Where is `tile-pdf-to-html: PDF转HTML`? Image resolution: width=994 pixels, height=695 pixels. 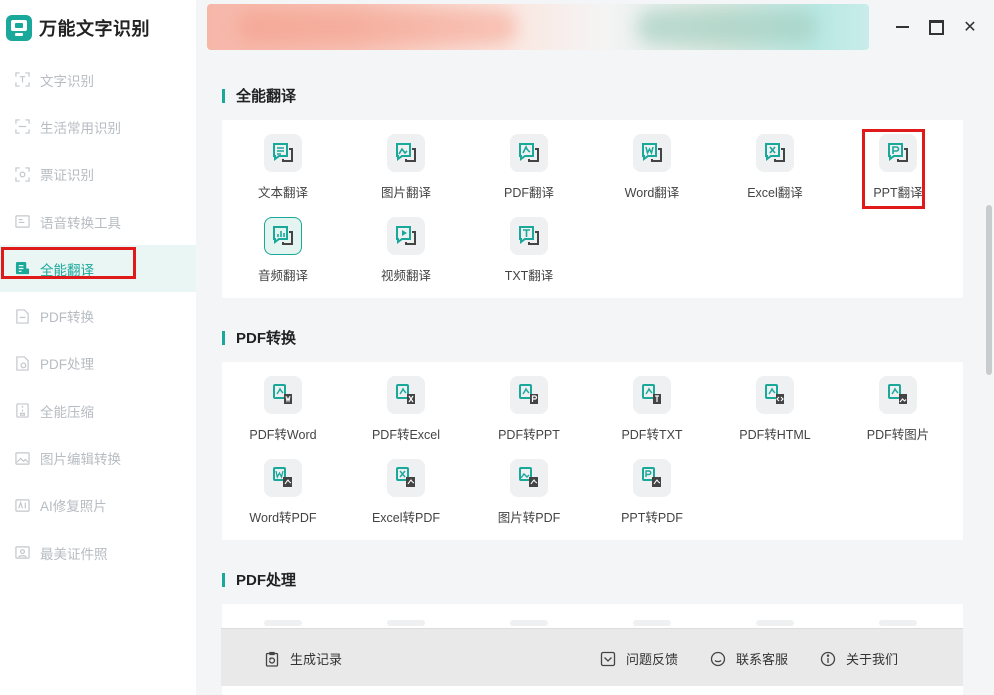 tile-pdf-to-html: PDF转HTML is located at coordinates (775, 404).